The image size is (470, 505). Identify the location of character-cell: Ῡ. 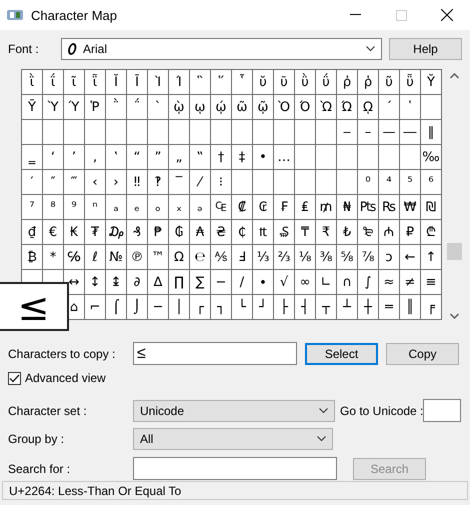
(32, 107).